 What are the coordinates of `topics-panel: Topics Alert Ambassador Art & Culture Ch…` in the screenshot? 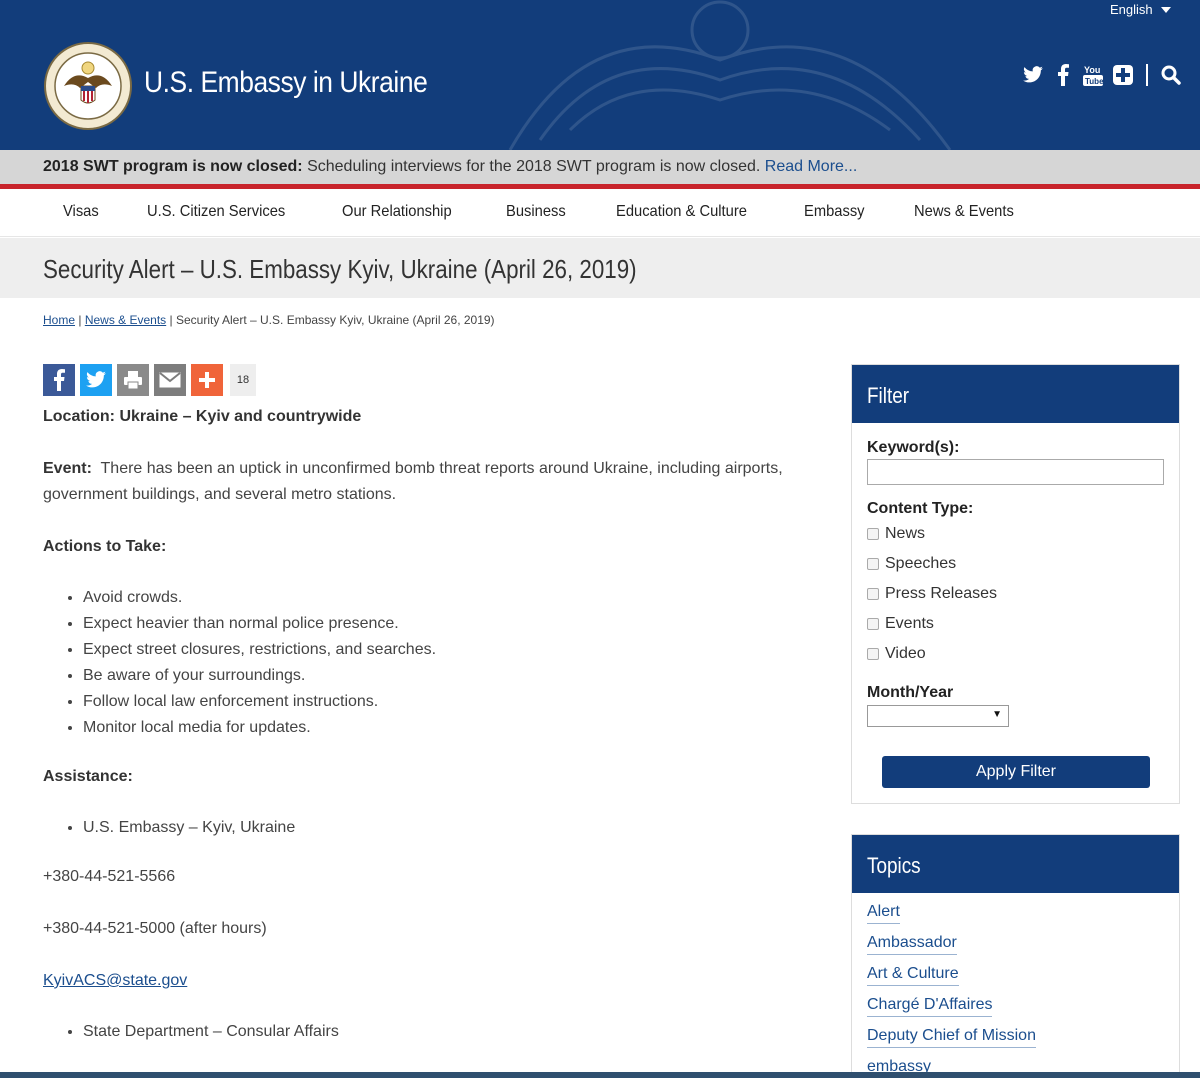 It's located at (1015, 956).